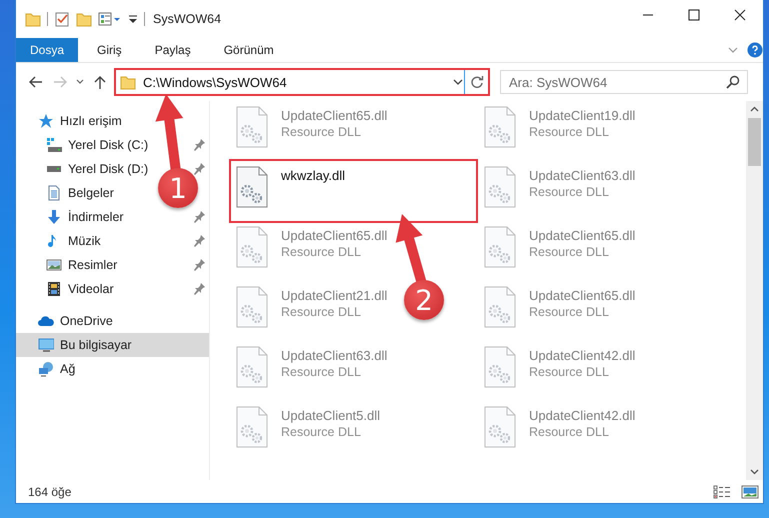 The height and width of the screenshot is (518, 769). What do you see at coordinates (722, 491) in the screenshot?
I see `details-view-icon` at bounding box center [722, 491].